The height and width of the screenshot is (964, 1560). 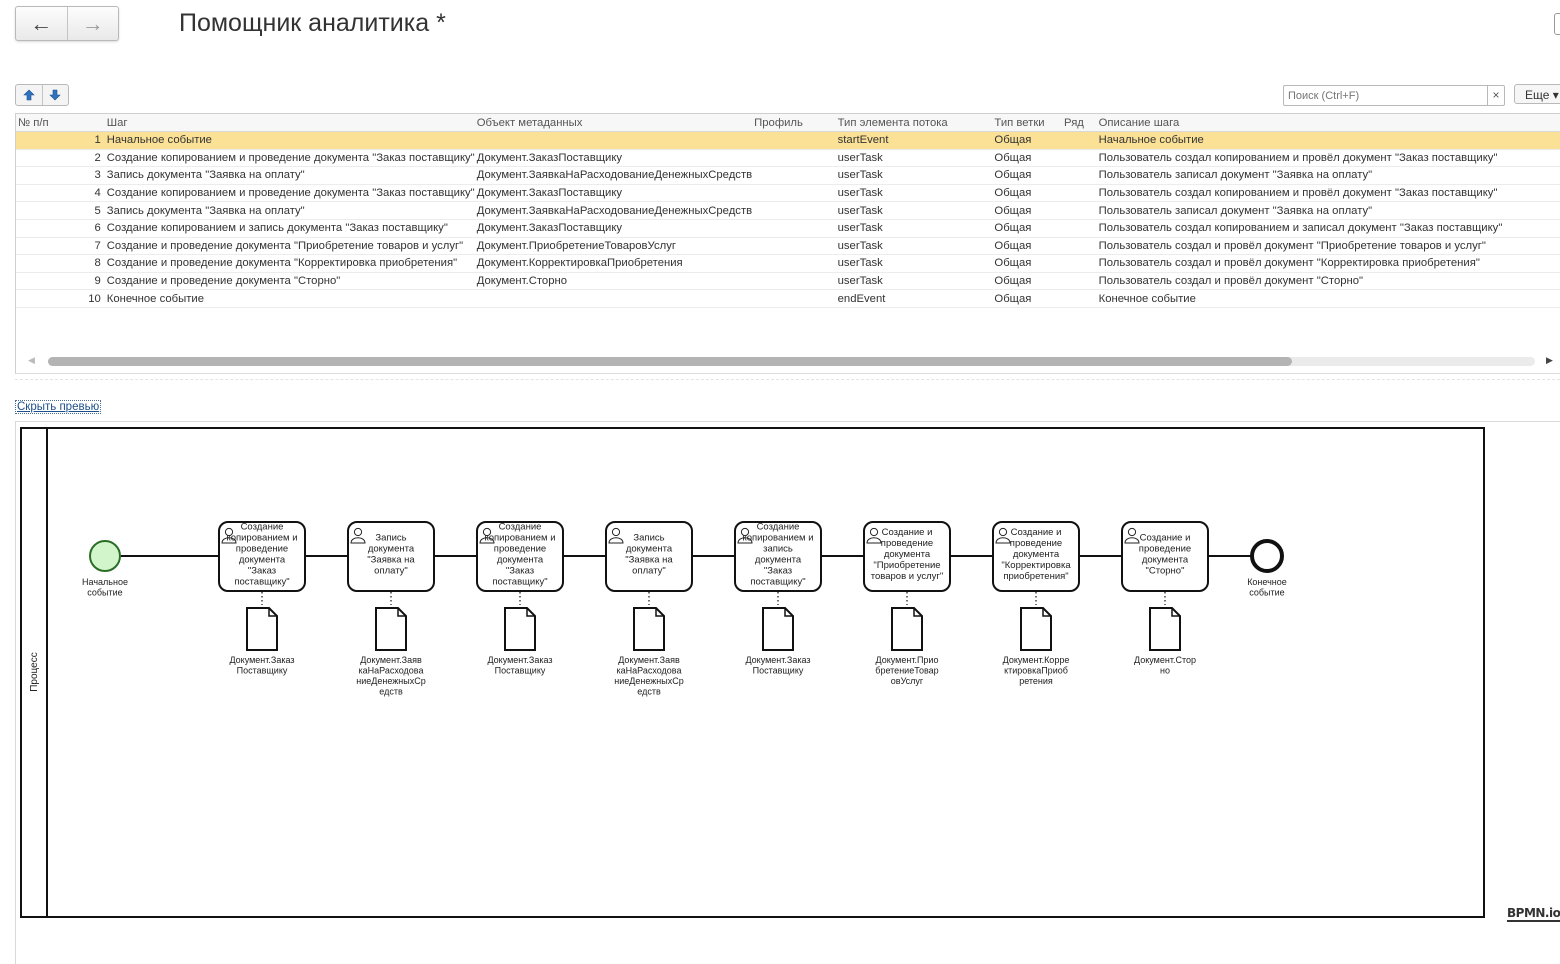 What do you see at coordinates (1267, 556) in the screenshot?
I see `end-event` at bounding box center [1267, 556].